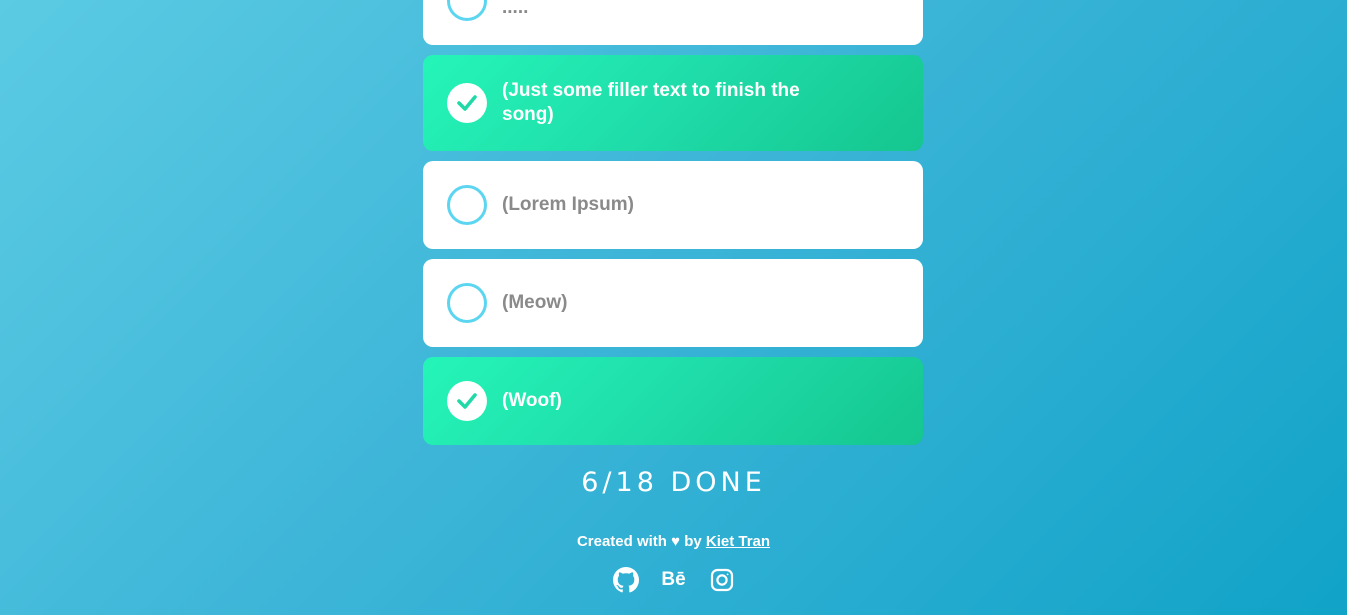 Image resolution: width=1347 pixels, height=615 pixels. I want to click on todo-label: (Lorem Ipsum), so click(568, 204).